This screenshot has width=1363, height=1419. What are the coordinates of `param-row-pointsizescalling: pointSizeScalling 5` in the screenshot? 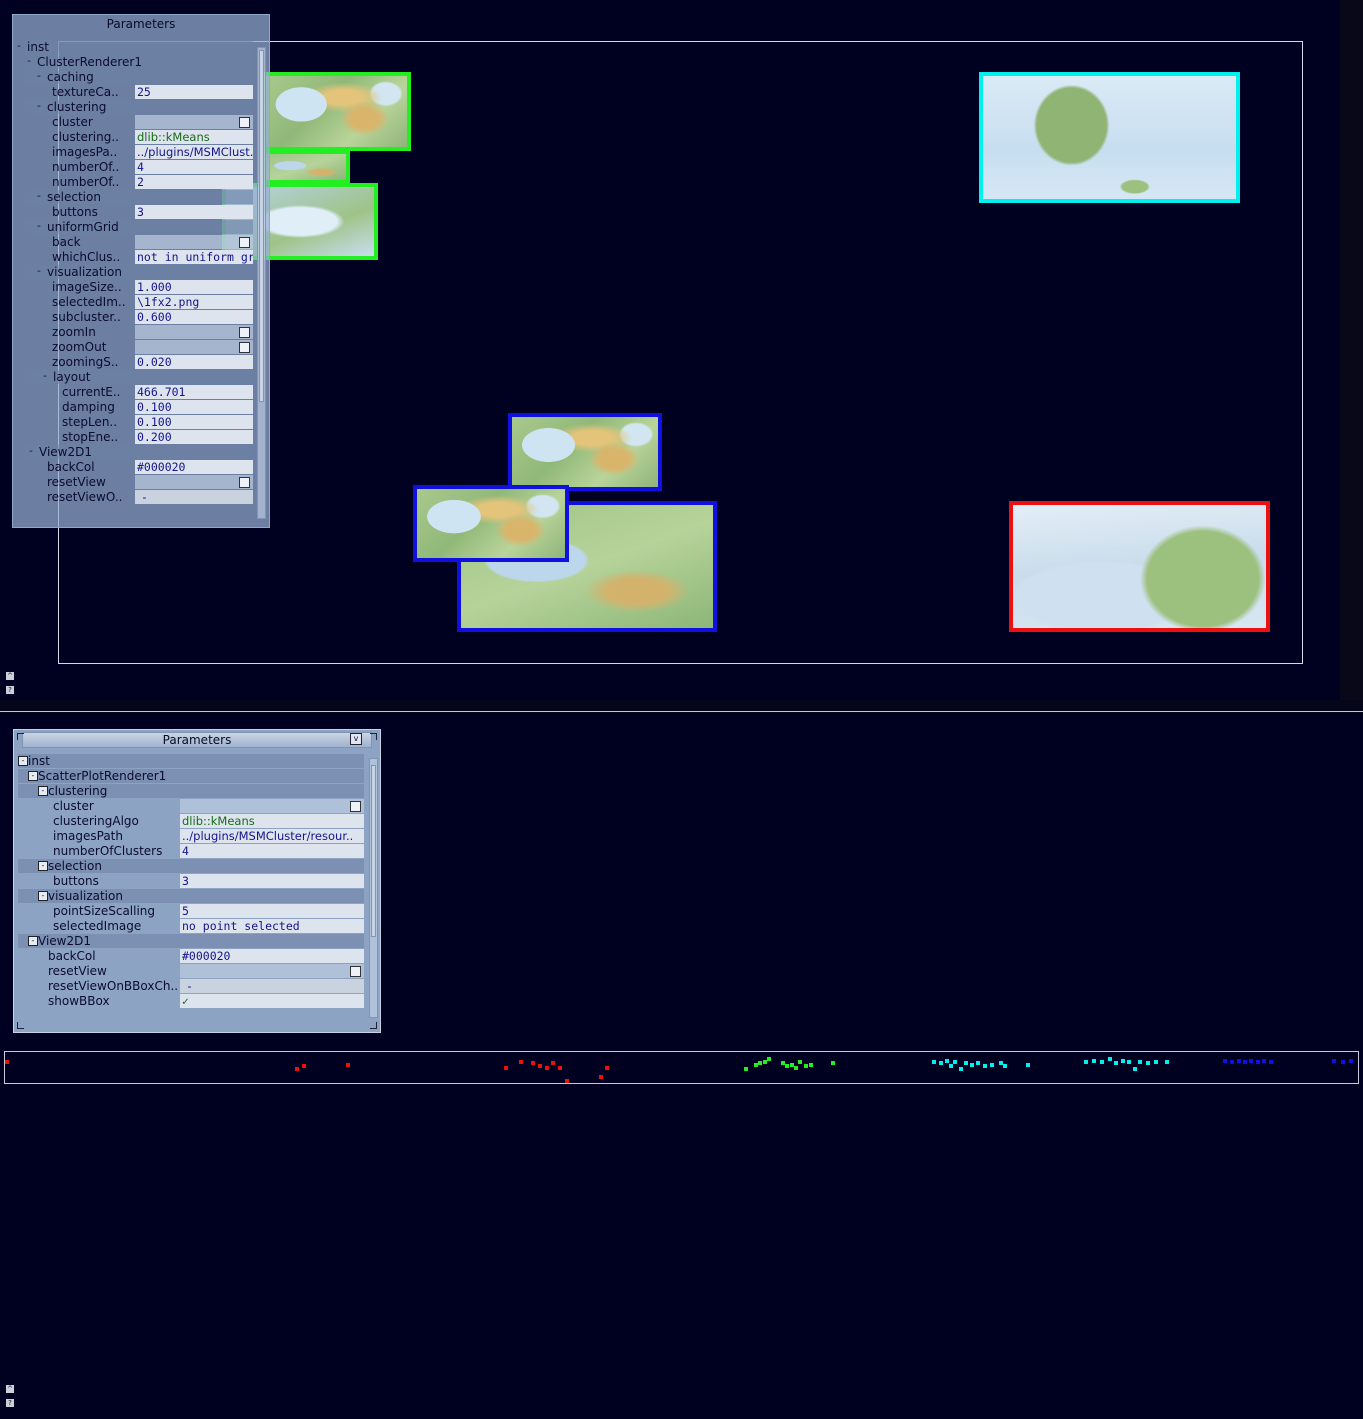 It's located at (191, 911).